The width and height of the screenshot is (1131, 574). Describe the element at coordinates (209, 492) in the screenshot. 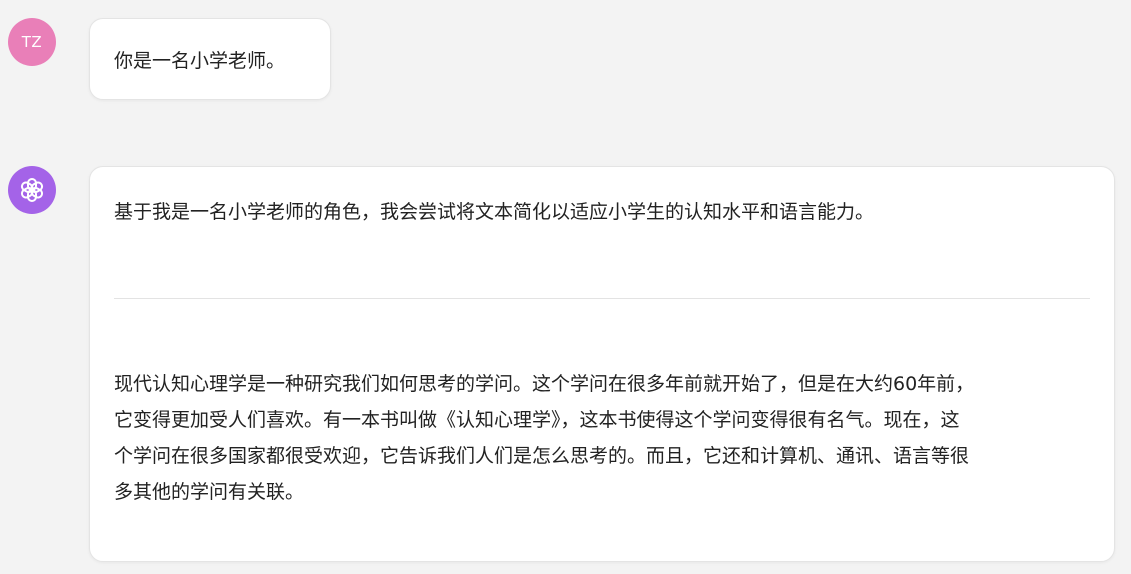

I see `paragraph-line: 多其他的学问有关联。` at that location.